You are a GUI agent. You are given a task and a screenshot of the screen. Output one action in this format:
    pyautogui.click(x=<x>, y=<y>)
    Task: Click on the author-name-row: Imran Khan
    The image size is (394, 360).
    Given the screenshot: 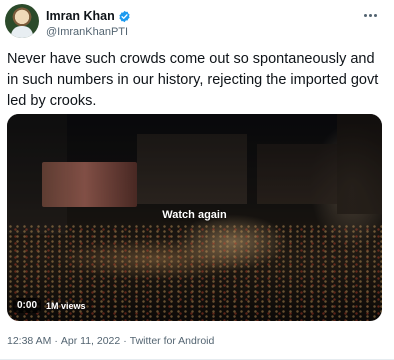 What is the action you would take?
    pyautogui.click(x=88, y=16)
    